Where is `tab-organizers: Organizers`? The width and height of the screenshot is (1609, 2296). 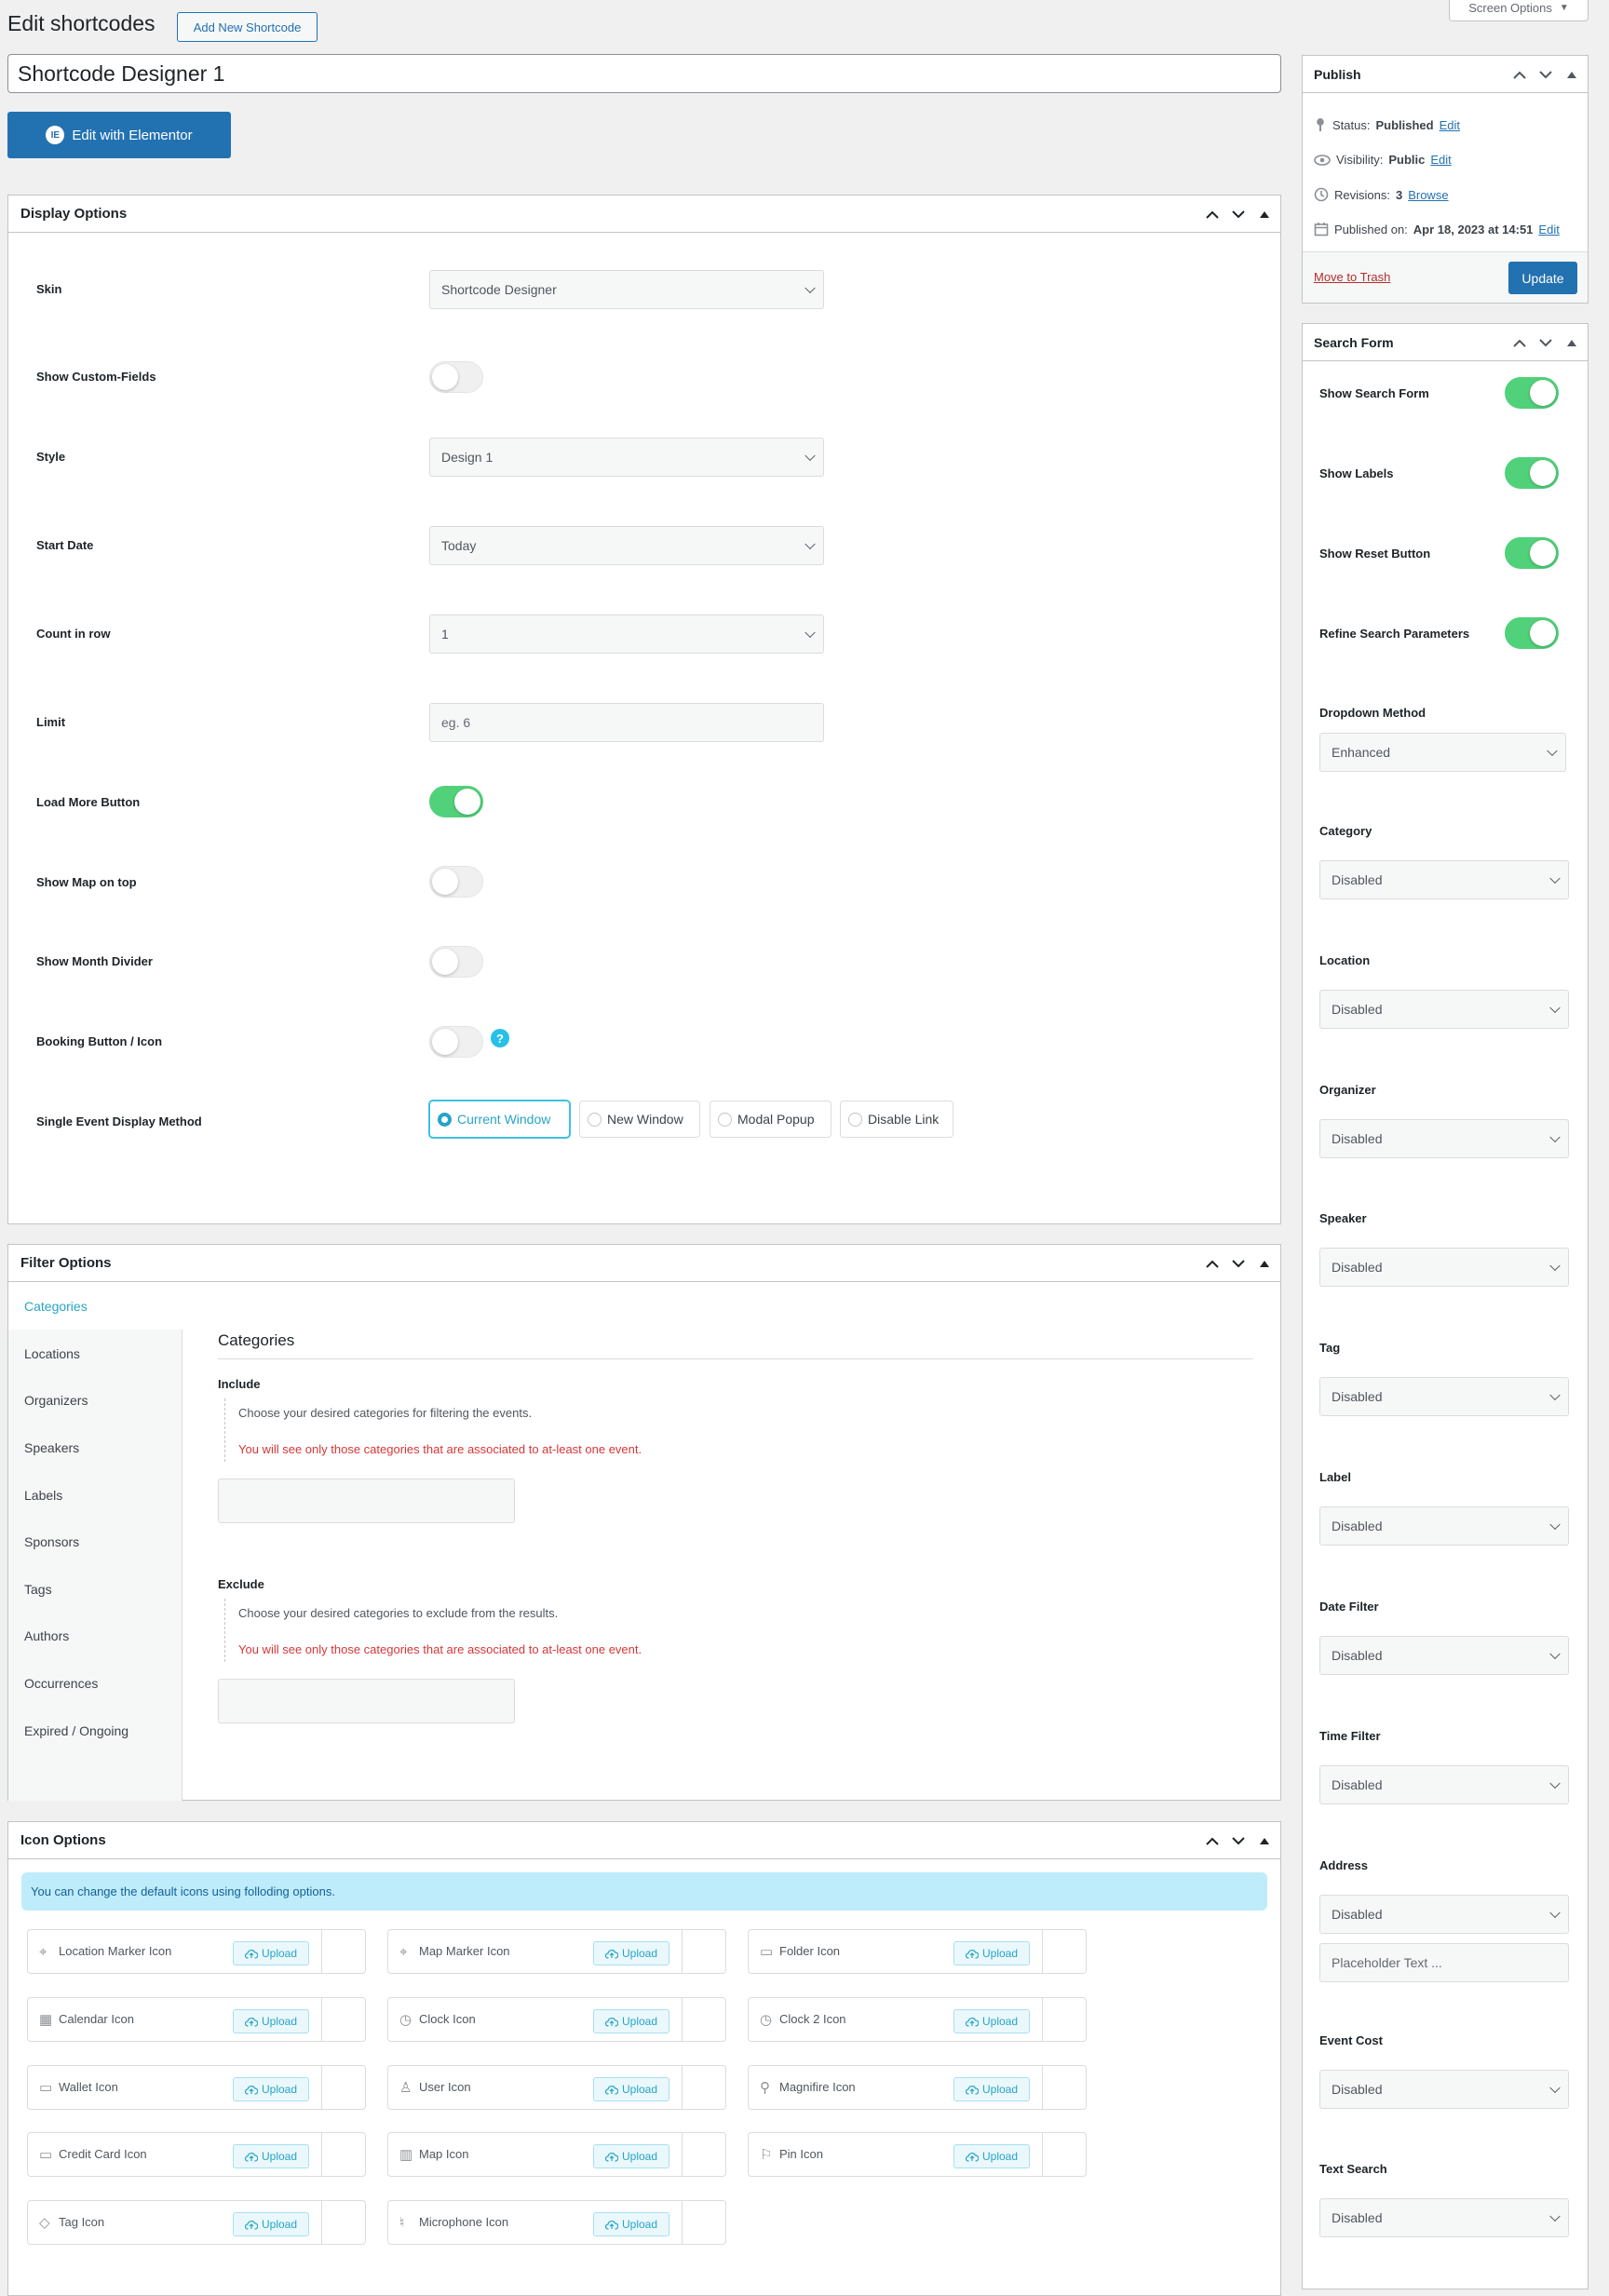
tab-organizers: Organizers is located at coordinates (94, 1401).